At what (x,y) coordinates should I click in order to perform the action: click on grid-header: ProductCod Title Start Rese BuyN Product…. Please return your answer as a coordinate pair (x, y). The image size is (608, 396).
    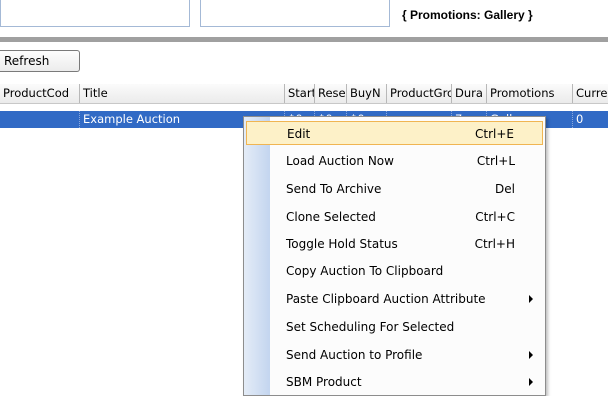
    Looking at the image, I should click on (304, 94).